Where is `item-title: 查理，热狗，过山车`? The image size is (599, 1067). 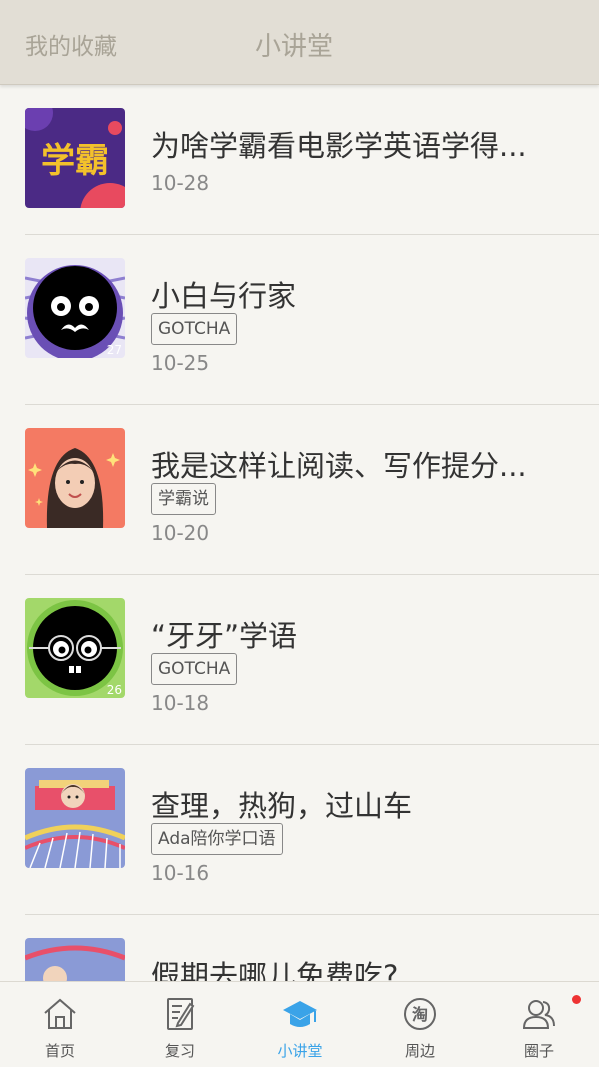 item-title: 查理，热狗，过山车 is located at coordinates (282, 806).